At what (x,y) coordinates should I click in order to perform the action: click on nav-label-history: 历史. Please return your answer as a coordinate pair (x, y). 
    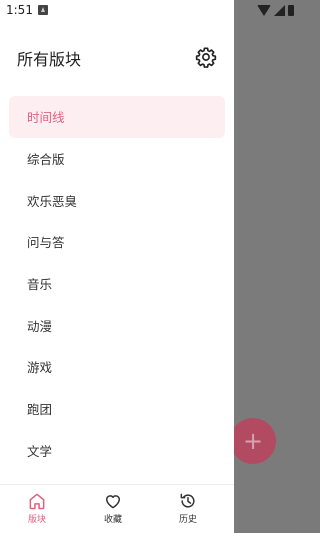
    Looking at the image, I should click on (187, 520).